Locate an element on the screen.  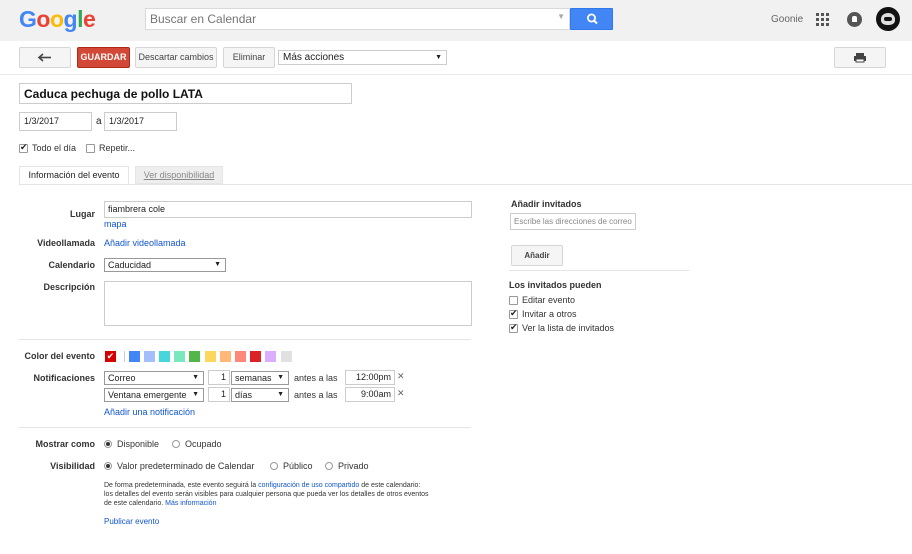
visibility-private-label: Privado is located at coordinates (353, 466).